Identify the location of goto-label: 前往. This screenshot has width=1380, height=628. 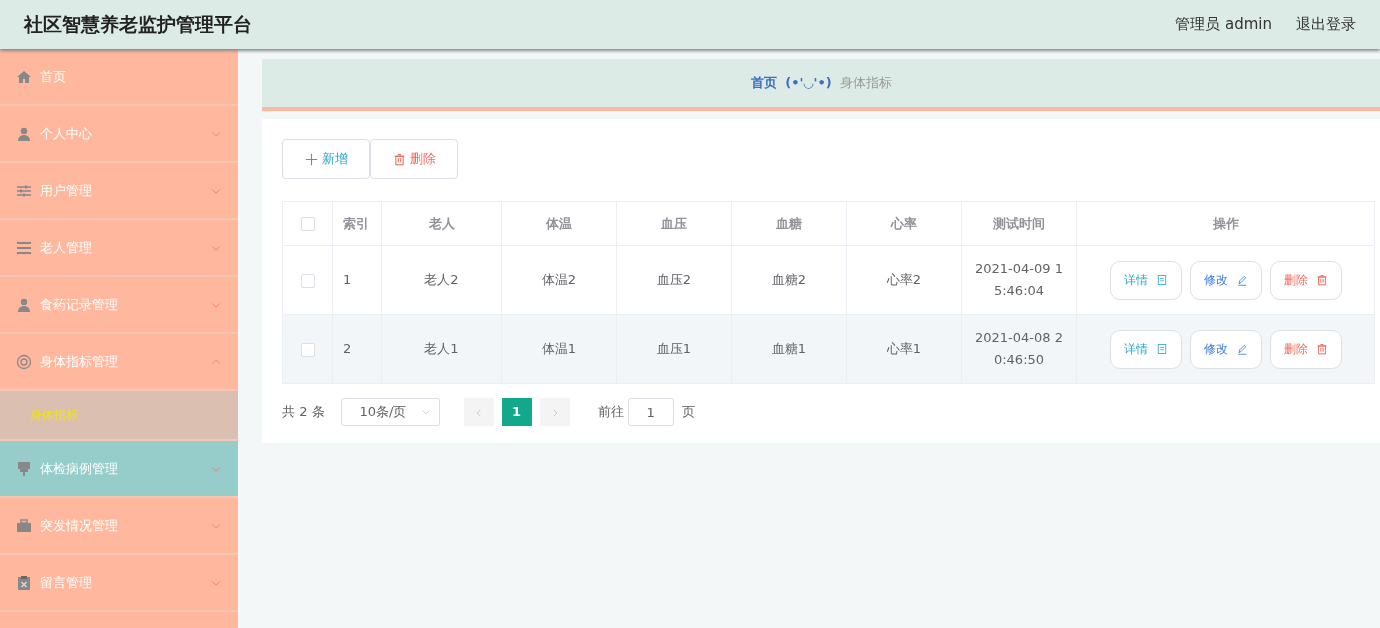
(610, 412).